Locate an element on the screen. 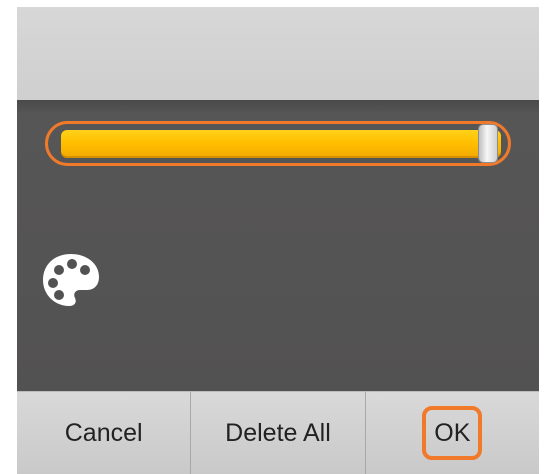 The height and width of the screenshot is (474, 547). cancel-button: Cancel is located at coordinates (103, 433).